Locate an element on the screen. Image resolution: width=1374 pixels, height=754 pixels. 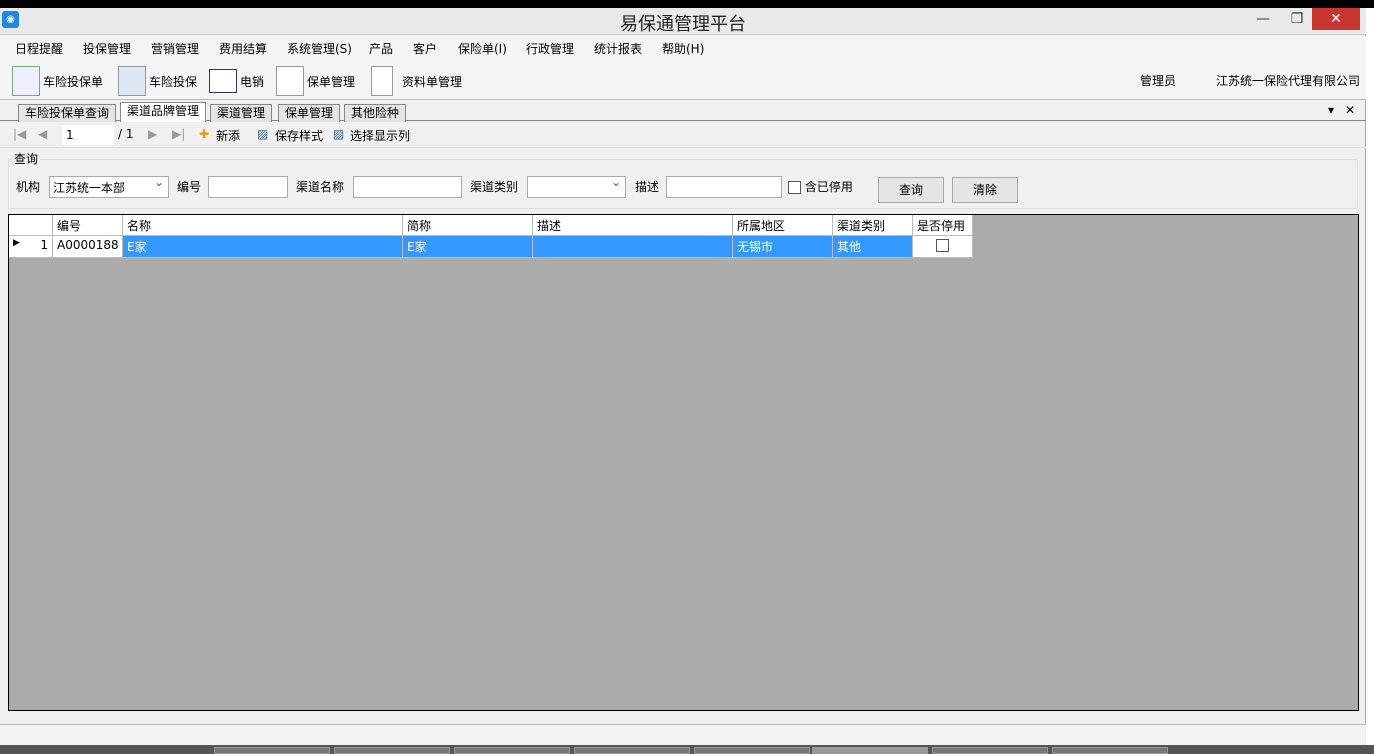
search-button: 查询 is located at coordinates (911, 190).